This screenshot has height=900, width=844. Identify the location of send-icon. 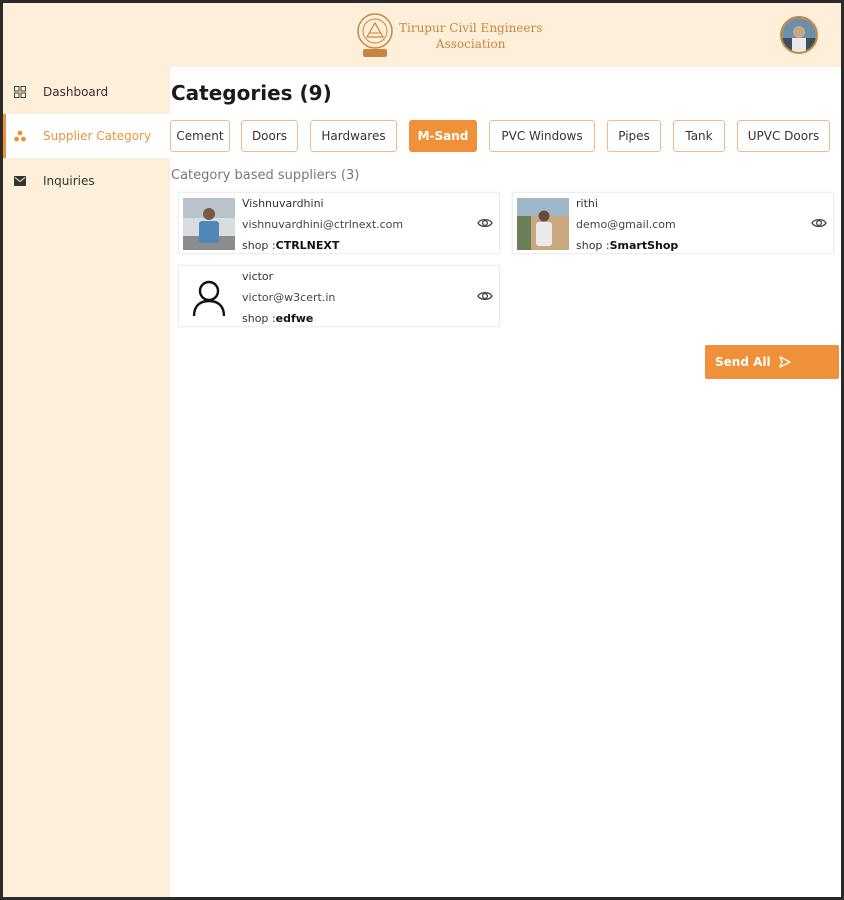
(784, 362).